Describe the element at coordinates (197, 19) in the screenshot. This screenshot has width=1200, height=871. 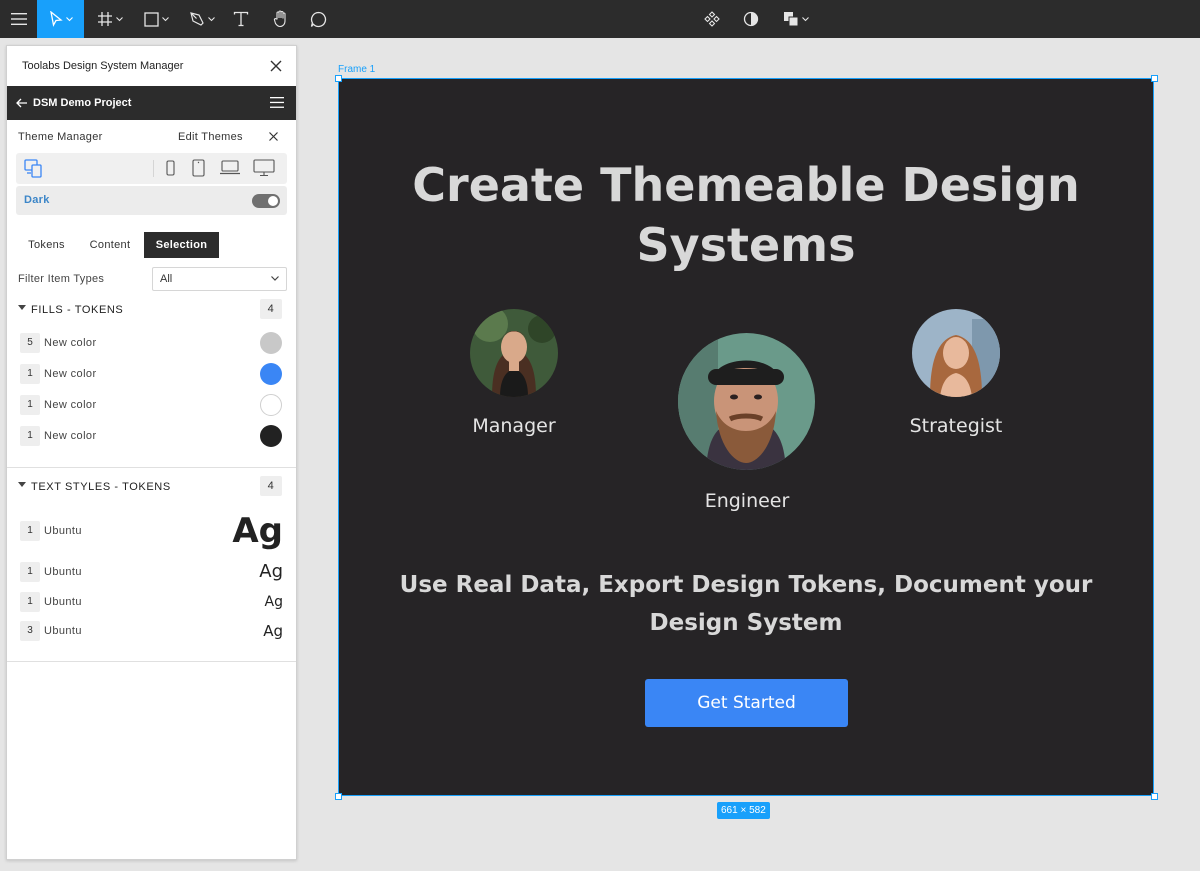
I see `pen-tool-icon` at that location.